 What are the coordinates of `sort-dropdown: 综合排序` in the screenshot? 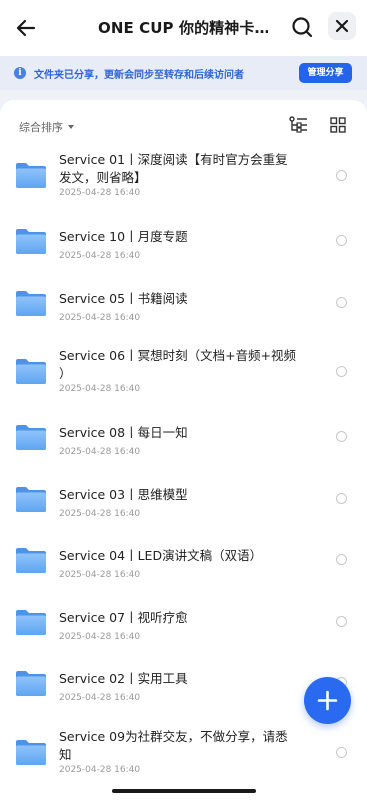 It's located at (46, 127).